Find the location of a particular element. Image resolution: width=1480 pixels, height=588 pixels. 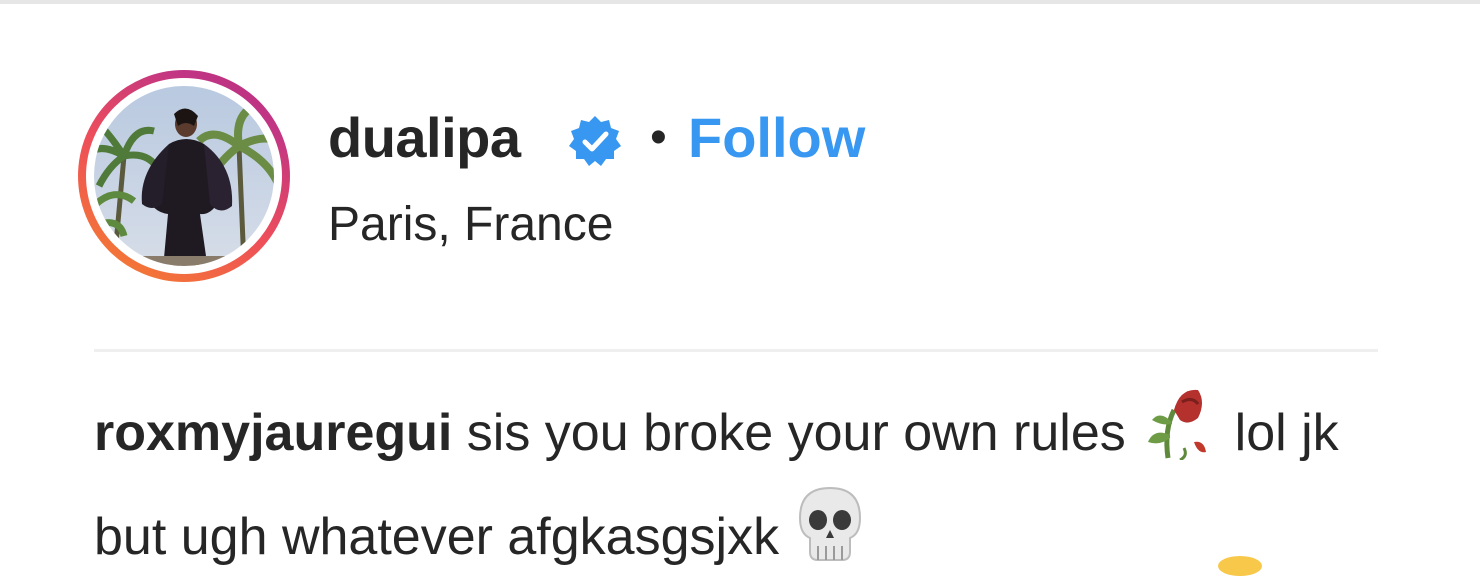

follow-button: Follow is located at coordinates (776, 138).